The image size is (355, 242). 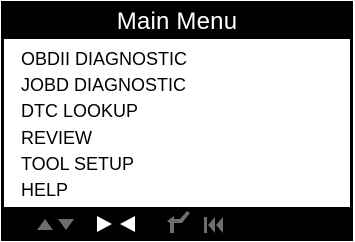 I want to click on enter-return-icon, so click(x=178, y=222).